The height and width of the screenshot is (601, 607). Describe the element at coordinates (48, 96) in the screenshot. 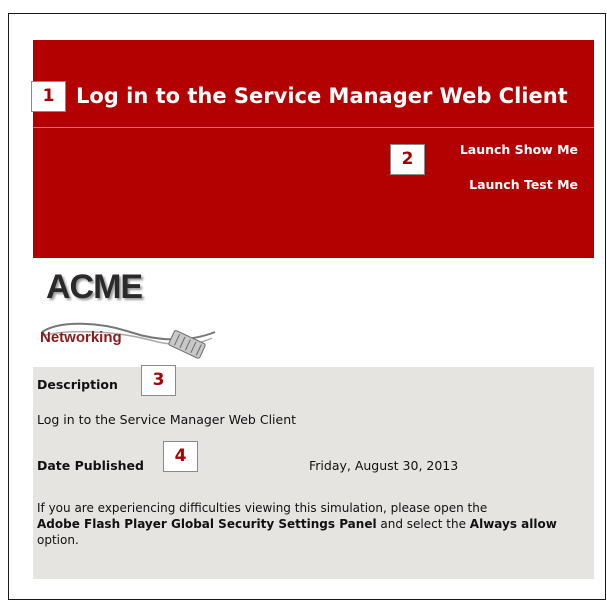

I see `callout-1: 1` at that location.